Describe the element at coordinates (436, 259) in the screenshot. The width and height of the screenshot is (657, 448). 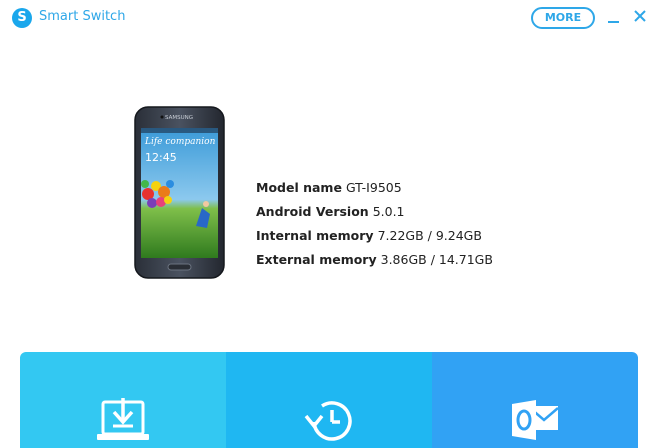
I see `external-memory-value: 3.86GB / 14.71GB` at that location.